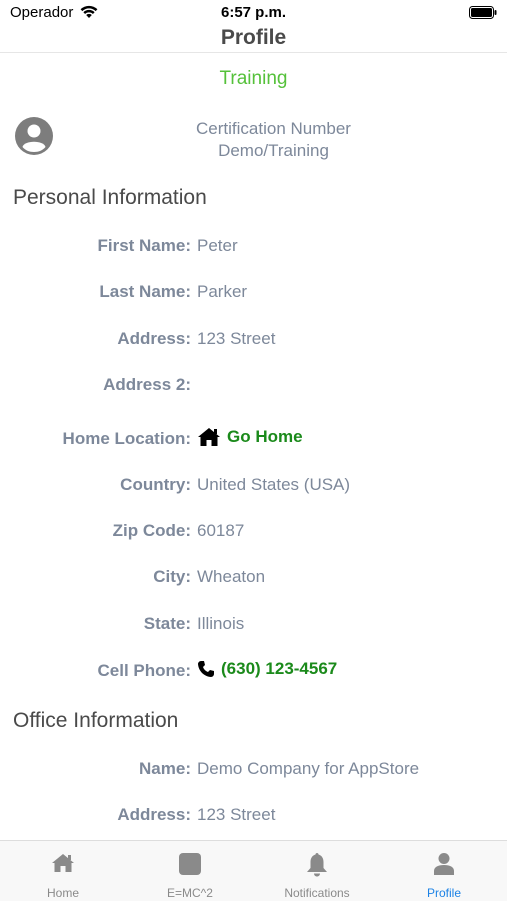 The image size is (507, 901). Describe the element at coordinates (279, 668) in the screenshot. I see `cell-phone-number: (630) 123-4567` at that location.